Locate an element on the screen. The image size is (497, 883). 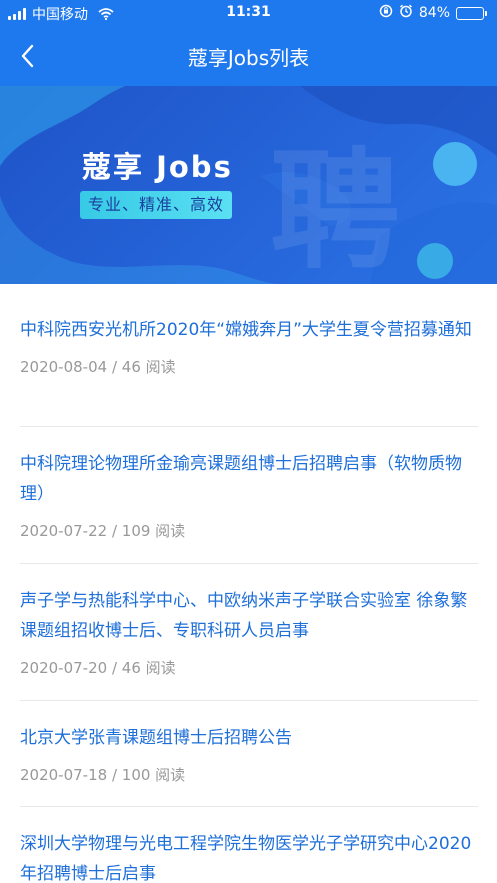
item-date: 2020-07-20 is located at coordinates (64, 668).